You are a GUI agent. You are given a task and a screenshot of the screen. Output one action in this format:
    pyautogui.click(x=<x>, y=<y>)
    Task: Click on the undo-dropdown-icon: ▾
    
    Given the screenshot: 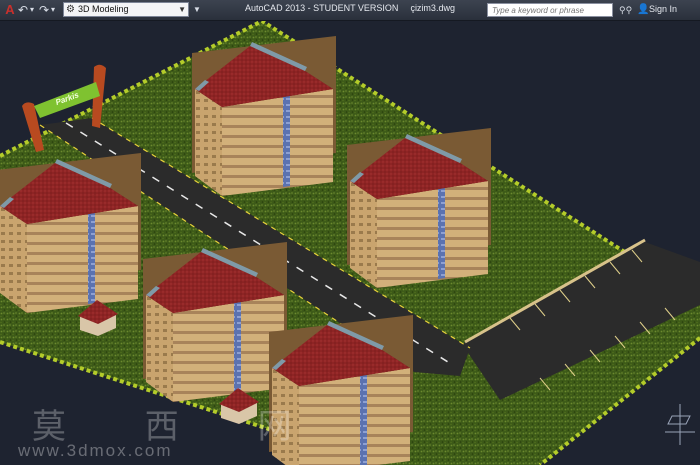 What is the action you would take?
    pyautogui.click(x=32, y=10)
    